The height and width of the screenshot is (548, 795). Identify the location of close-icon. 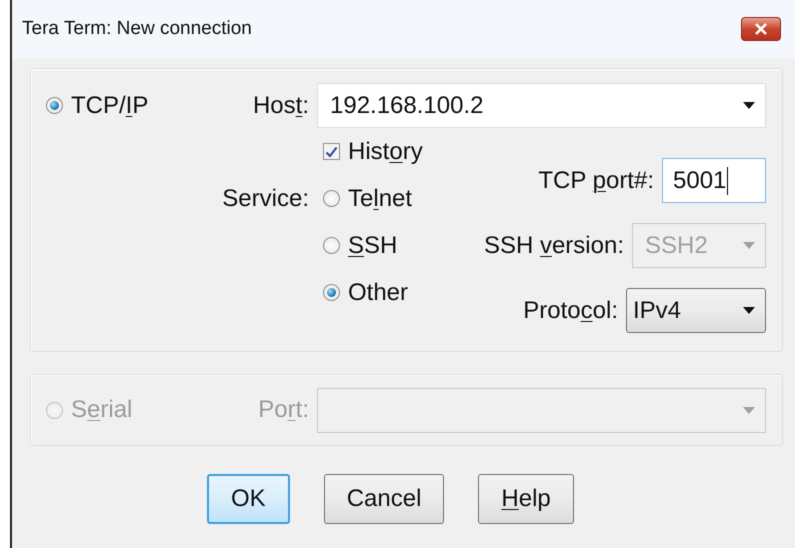
(761, 29).